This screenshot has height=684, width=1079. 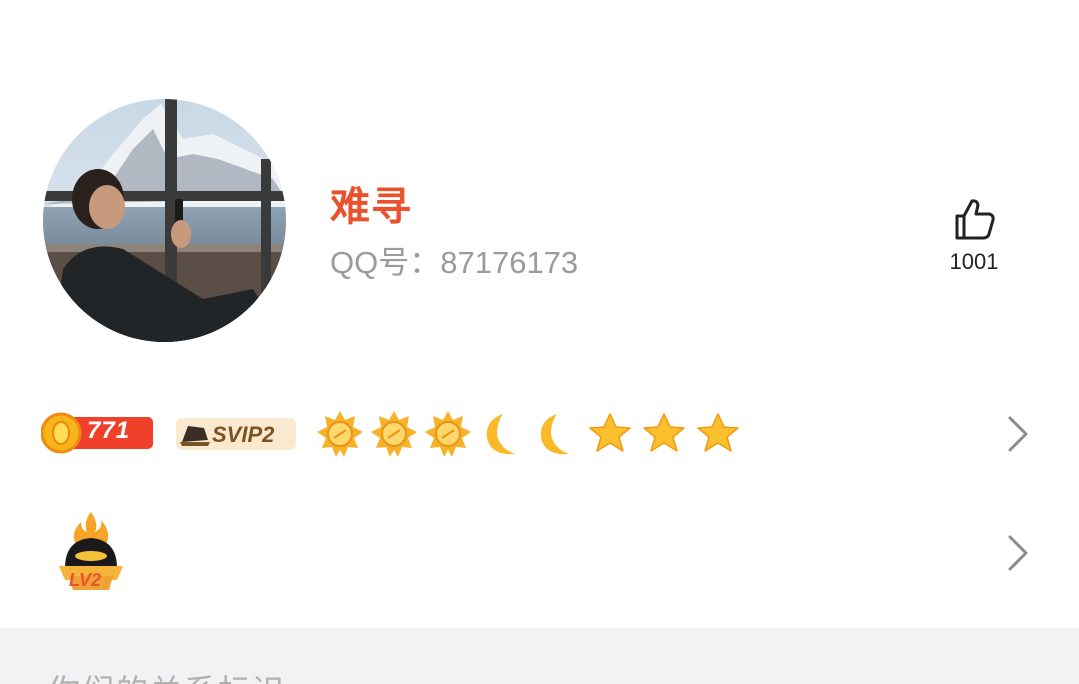 I want to click on lv-badge-icon: LV2, so click(x=91, y=552).